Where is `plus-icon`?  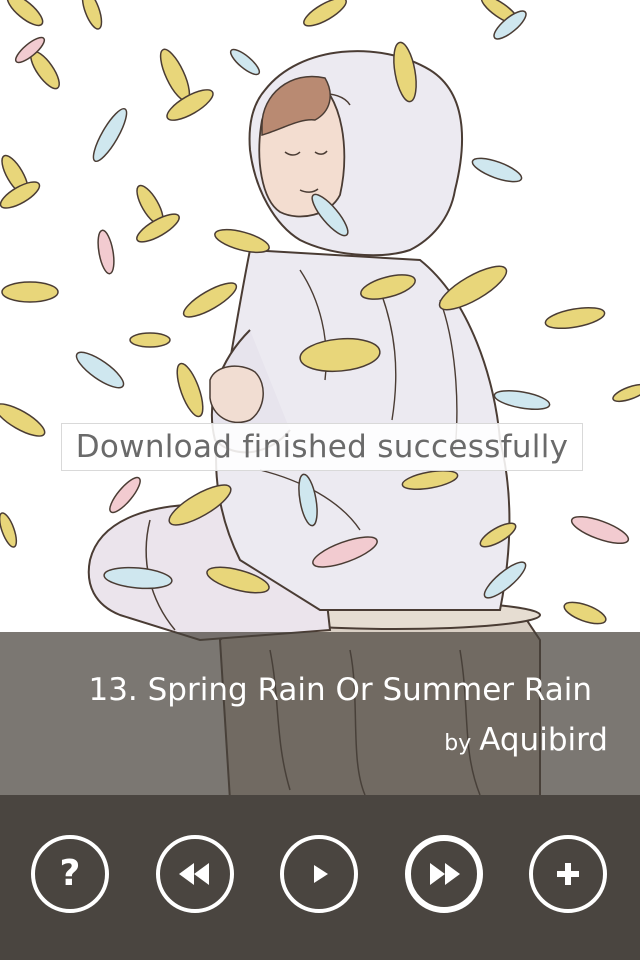 plus-icon is located at coordinates (568, 874).